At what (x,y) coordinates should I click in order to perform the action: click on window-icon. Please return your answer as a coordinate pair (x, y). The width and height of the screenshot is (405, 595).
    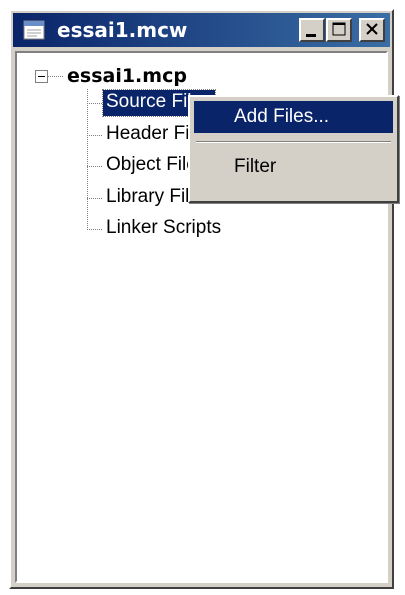
    Looking at the image, I should click on (34, 30).